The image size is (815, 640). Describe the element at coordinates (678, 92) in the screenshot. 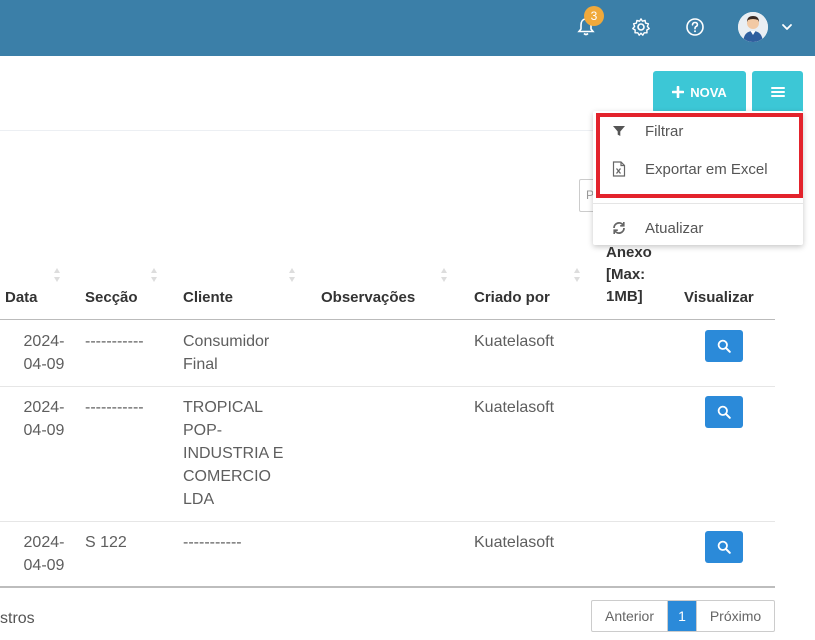

I see `plus-icon` at that location.